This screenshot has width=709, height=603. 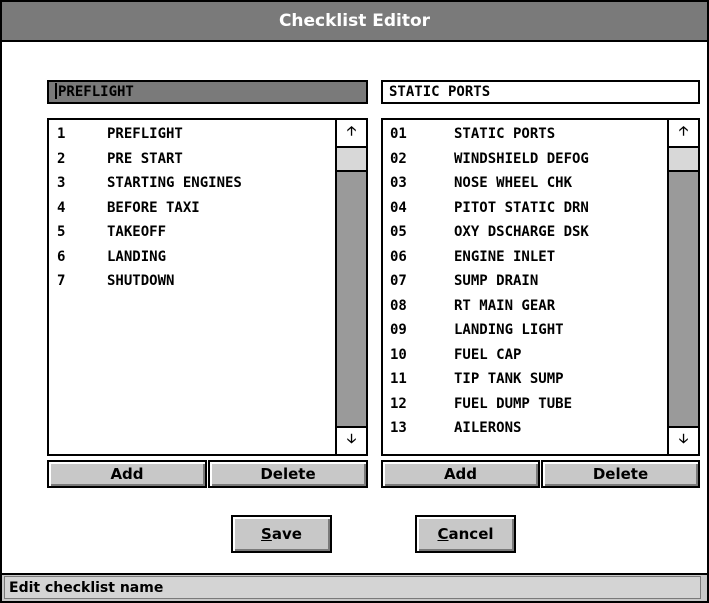 What do you see at coordinates (521, 158) in the screenshot?
I see `list-item-label: WINDSHIELD DEFOG` at bounding box center [521, 158].